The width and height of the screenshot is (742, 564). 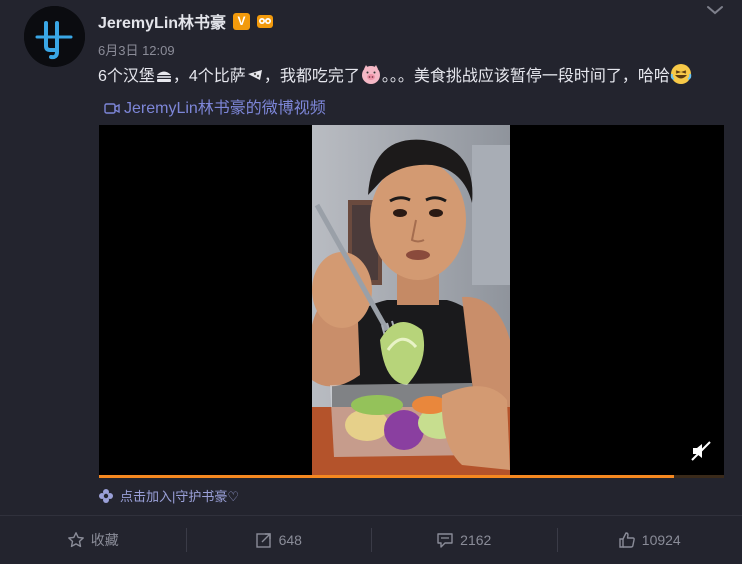 I want to click on mute-icon, so click(x=701, y=451).